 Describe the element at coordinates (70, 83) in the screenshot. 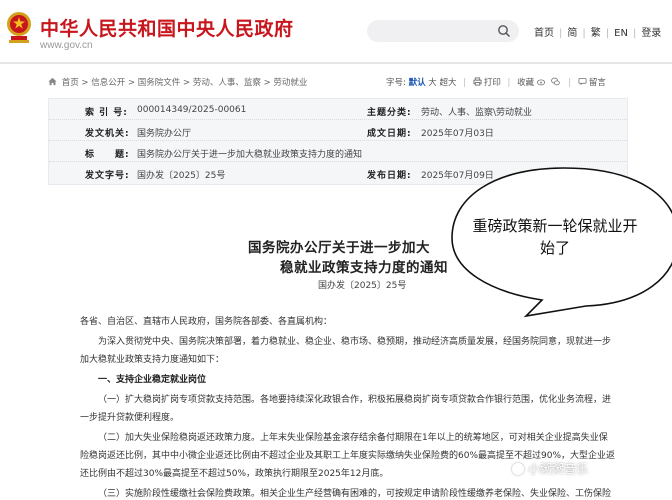

I see `crumb-home: 首页` at that location.